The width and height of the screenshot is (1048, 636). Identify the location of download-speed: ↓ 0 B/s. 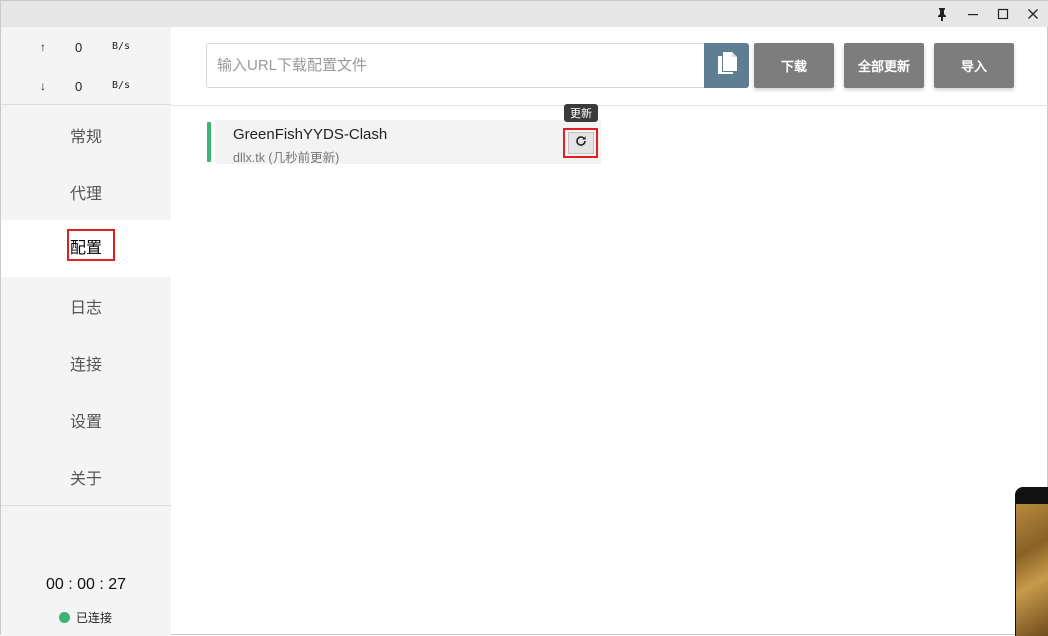
(86, 87).